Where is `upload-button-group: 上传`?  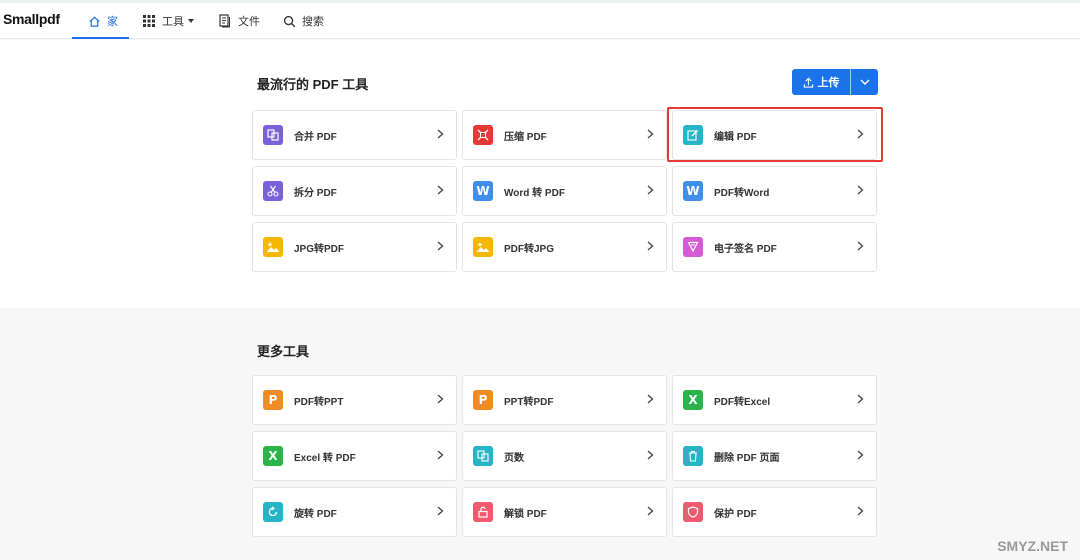 upload-button-group: 上传 is located at coordinates (835, 82).